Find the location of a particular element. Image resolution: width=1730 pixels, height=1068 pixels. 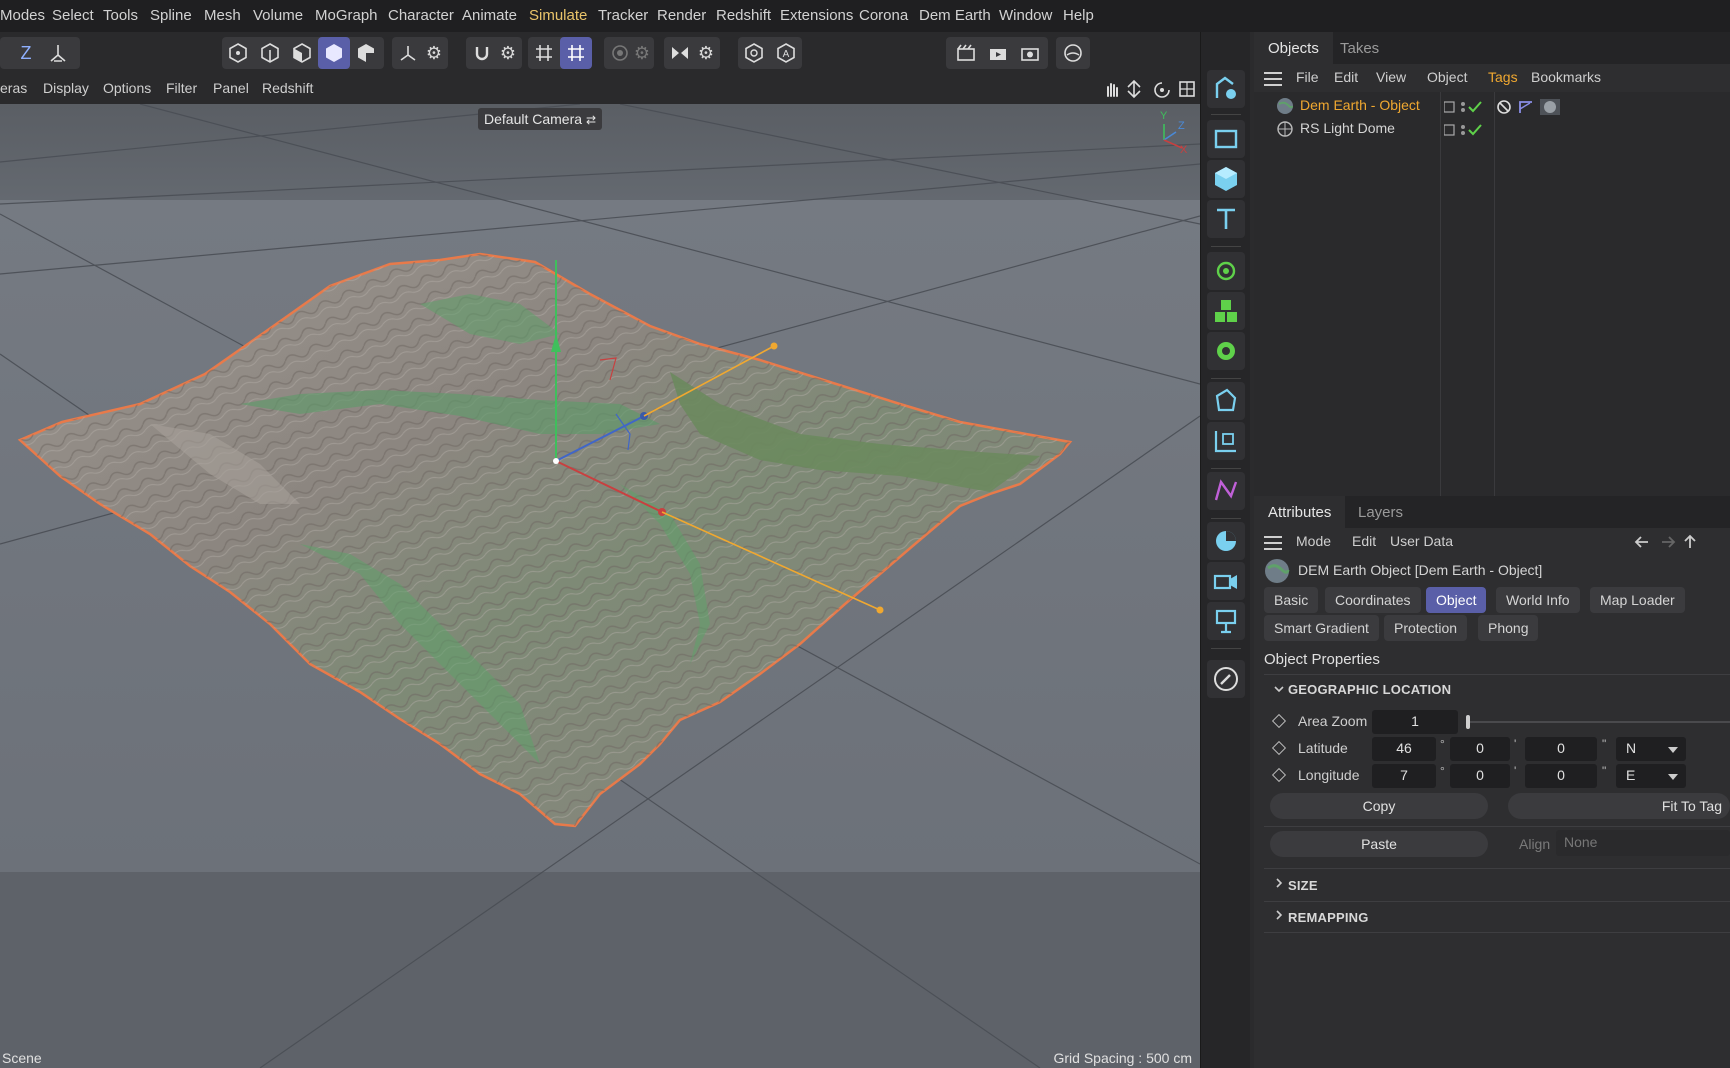

objects-menu-file: File is located at coordinates (1307, 77).